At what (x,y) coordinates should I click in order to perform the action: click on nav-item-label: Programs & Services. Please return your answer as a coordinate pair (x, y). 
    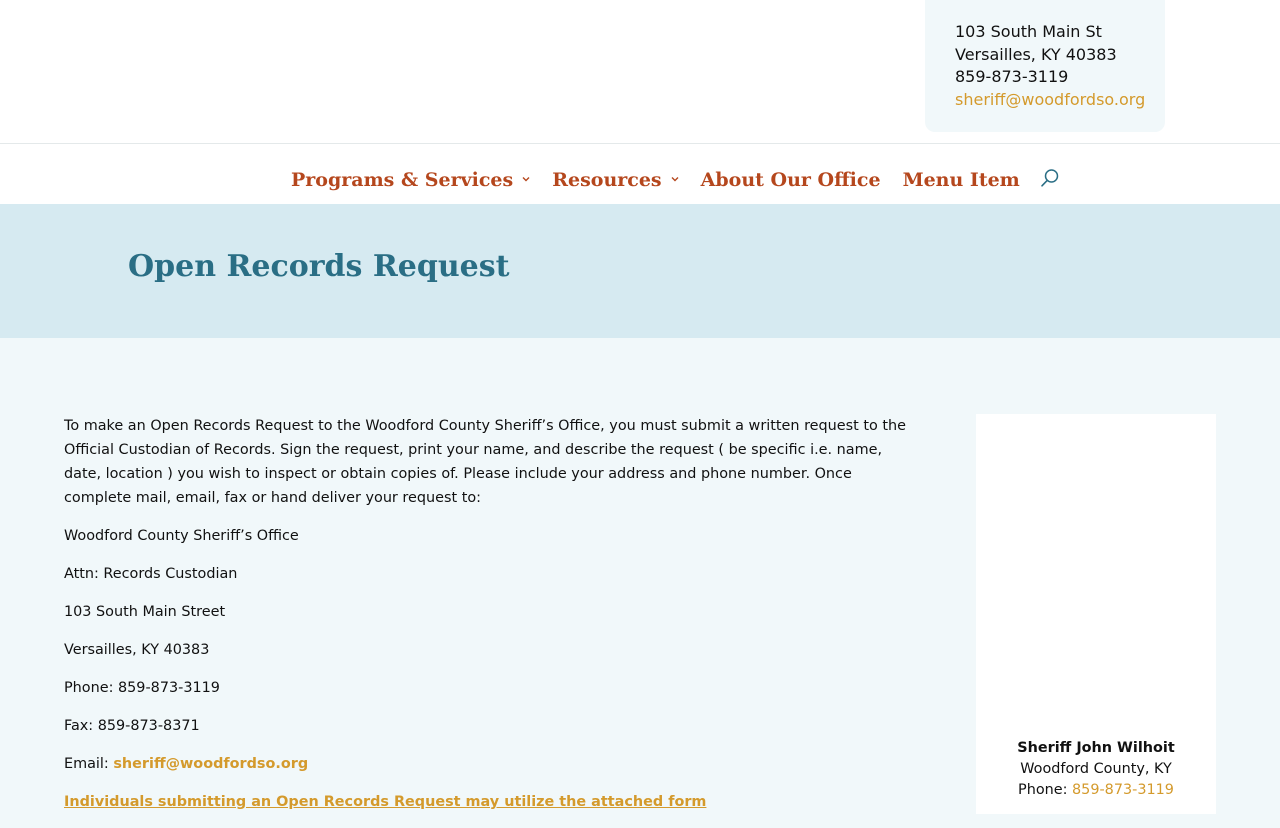
    Looking at the image, I should click on (402, 180).